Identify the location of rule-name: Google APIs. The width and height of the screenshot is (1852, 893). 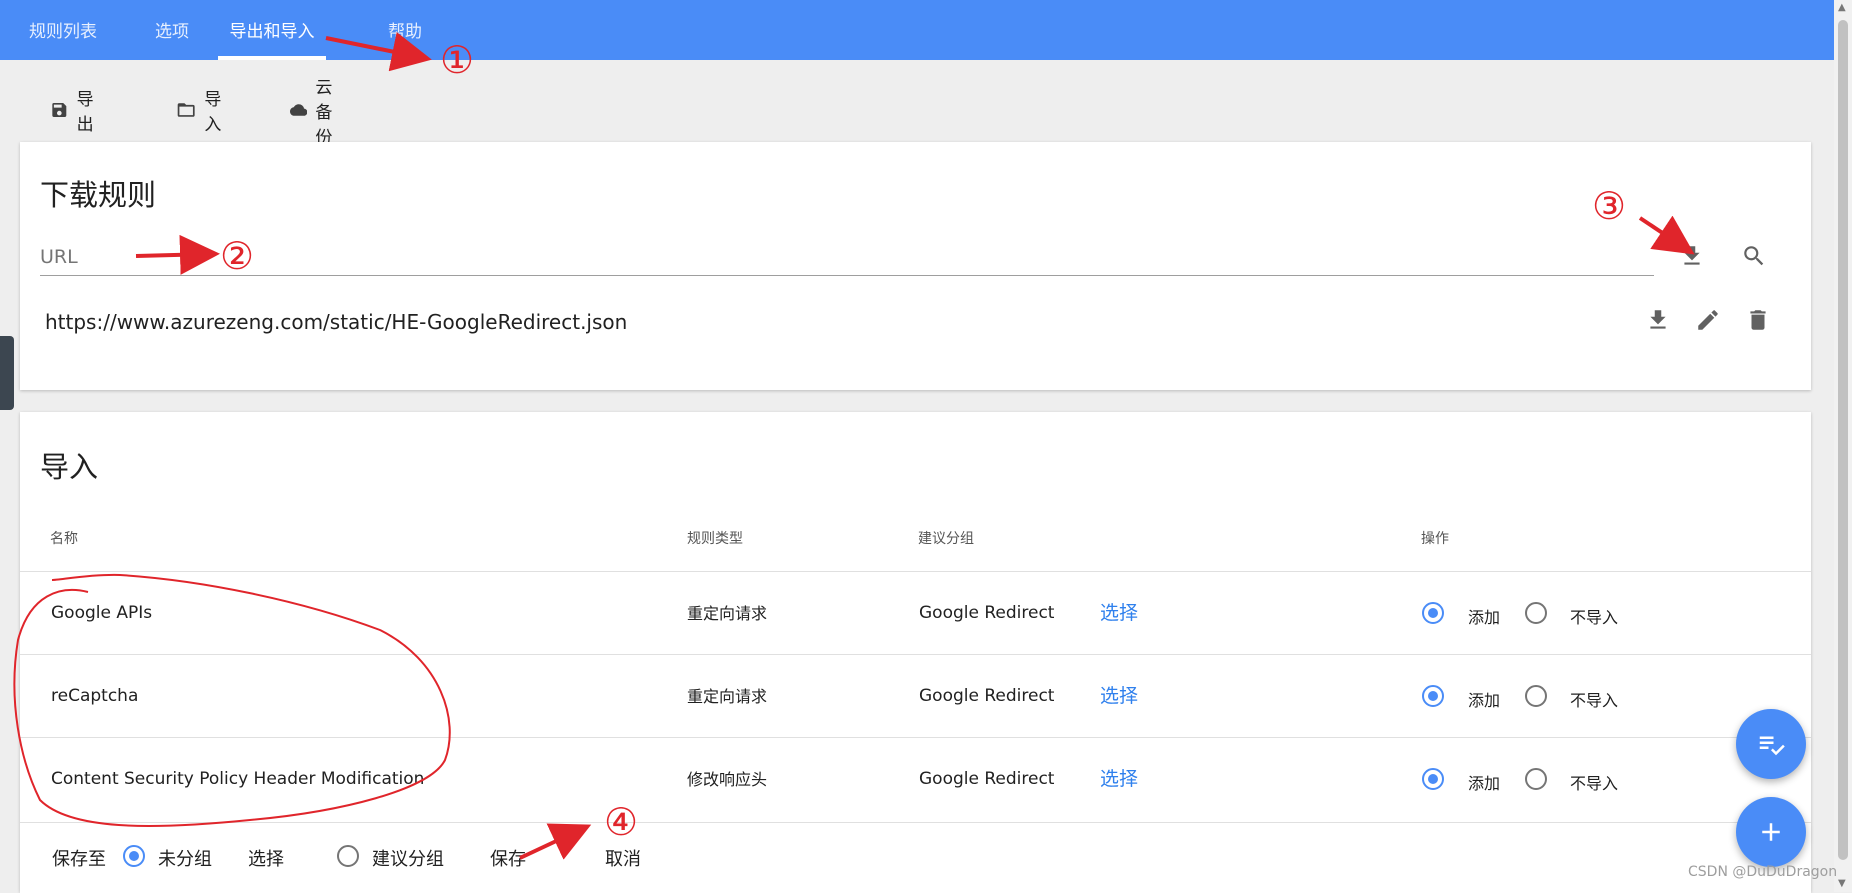
(102, 613).